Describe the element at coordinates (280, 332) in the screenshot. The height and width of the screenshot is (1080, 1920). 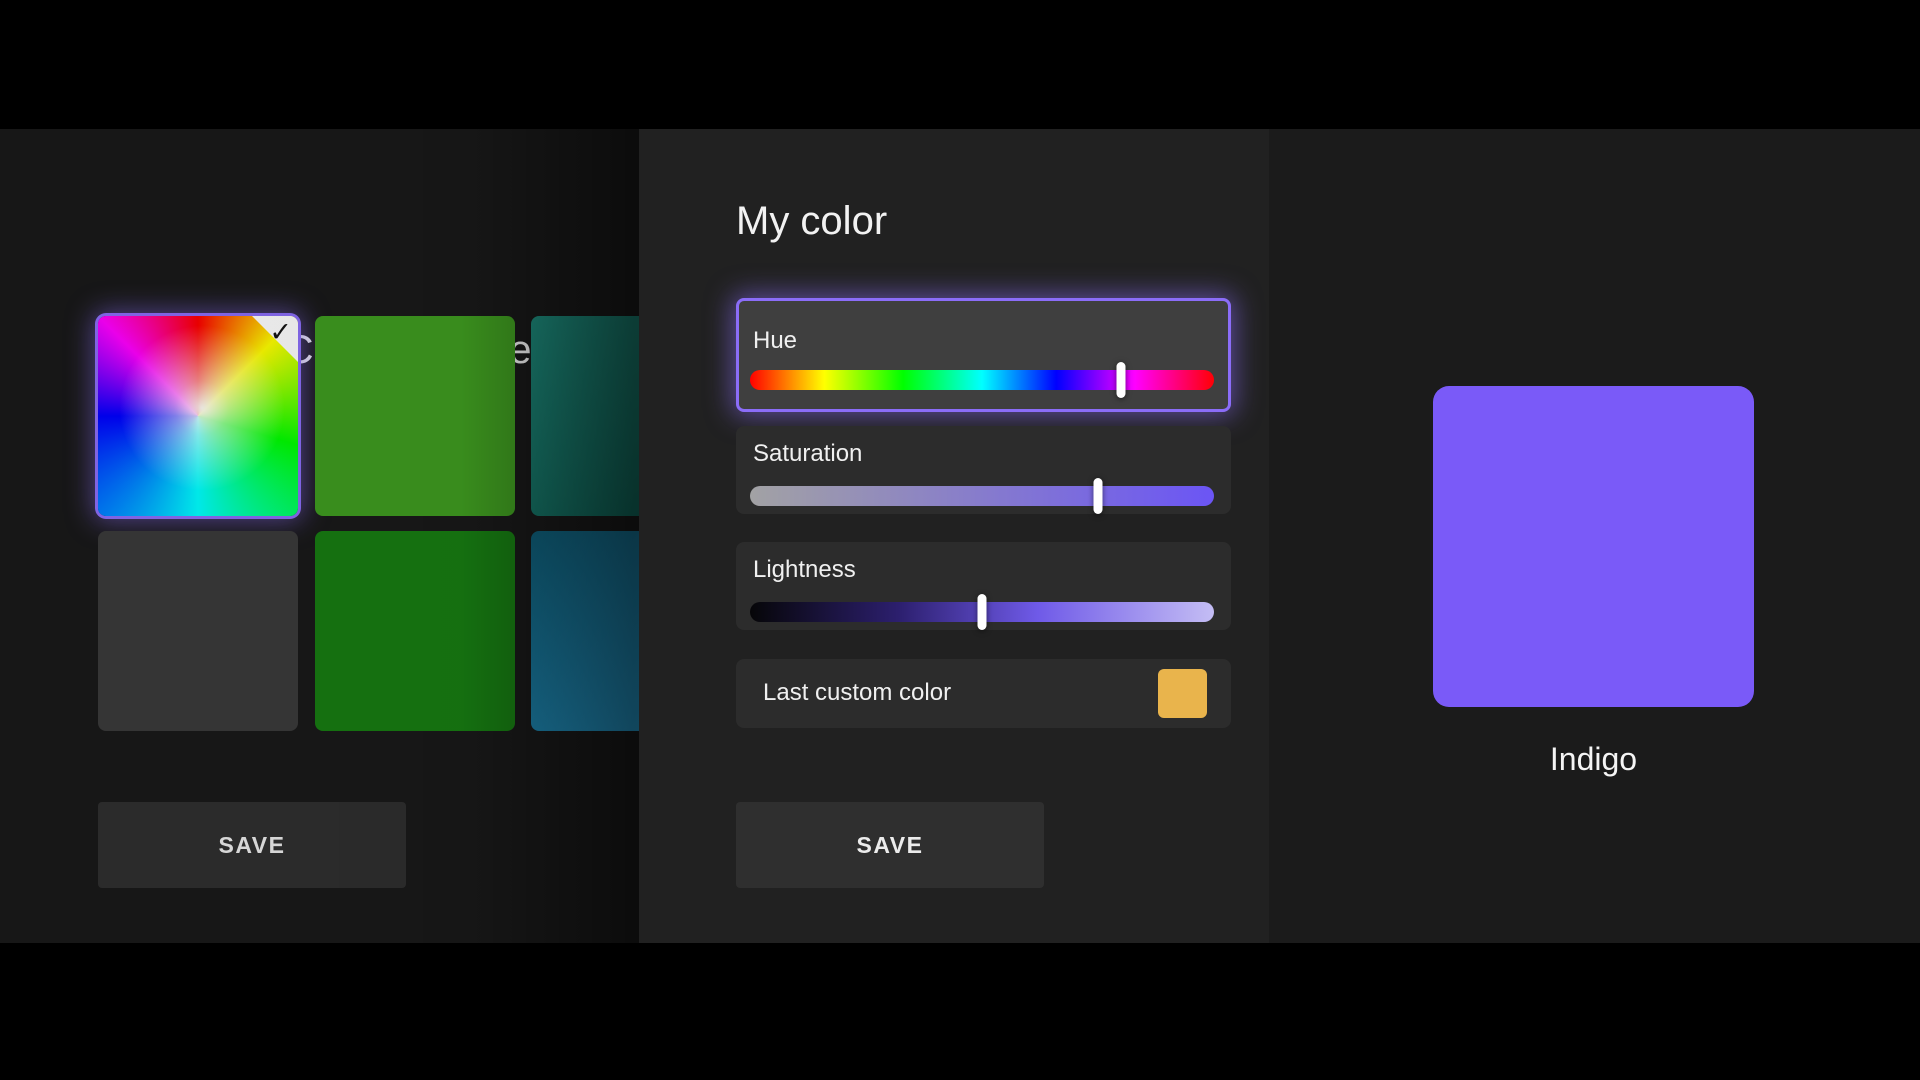
I see `checkmark-icon: ✓` at that location.